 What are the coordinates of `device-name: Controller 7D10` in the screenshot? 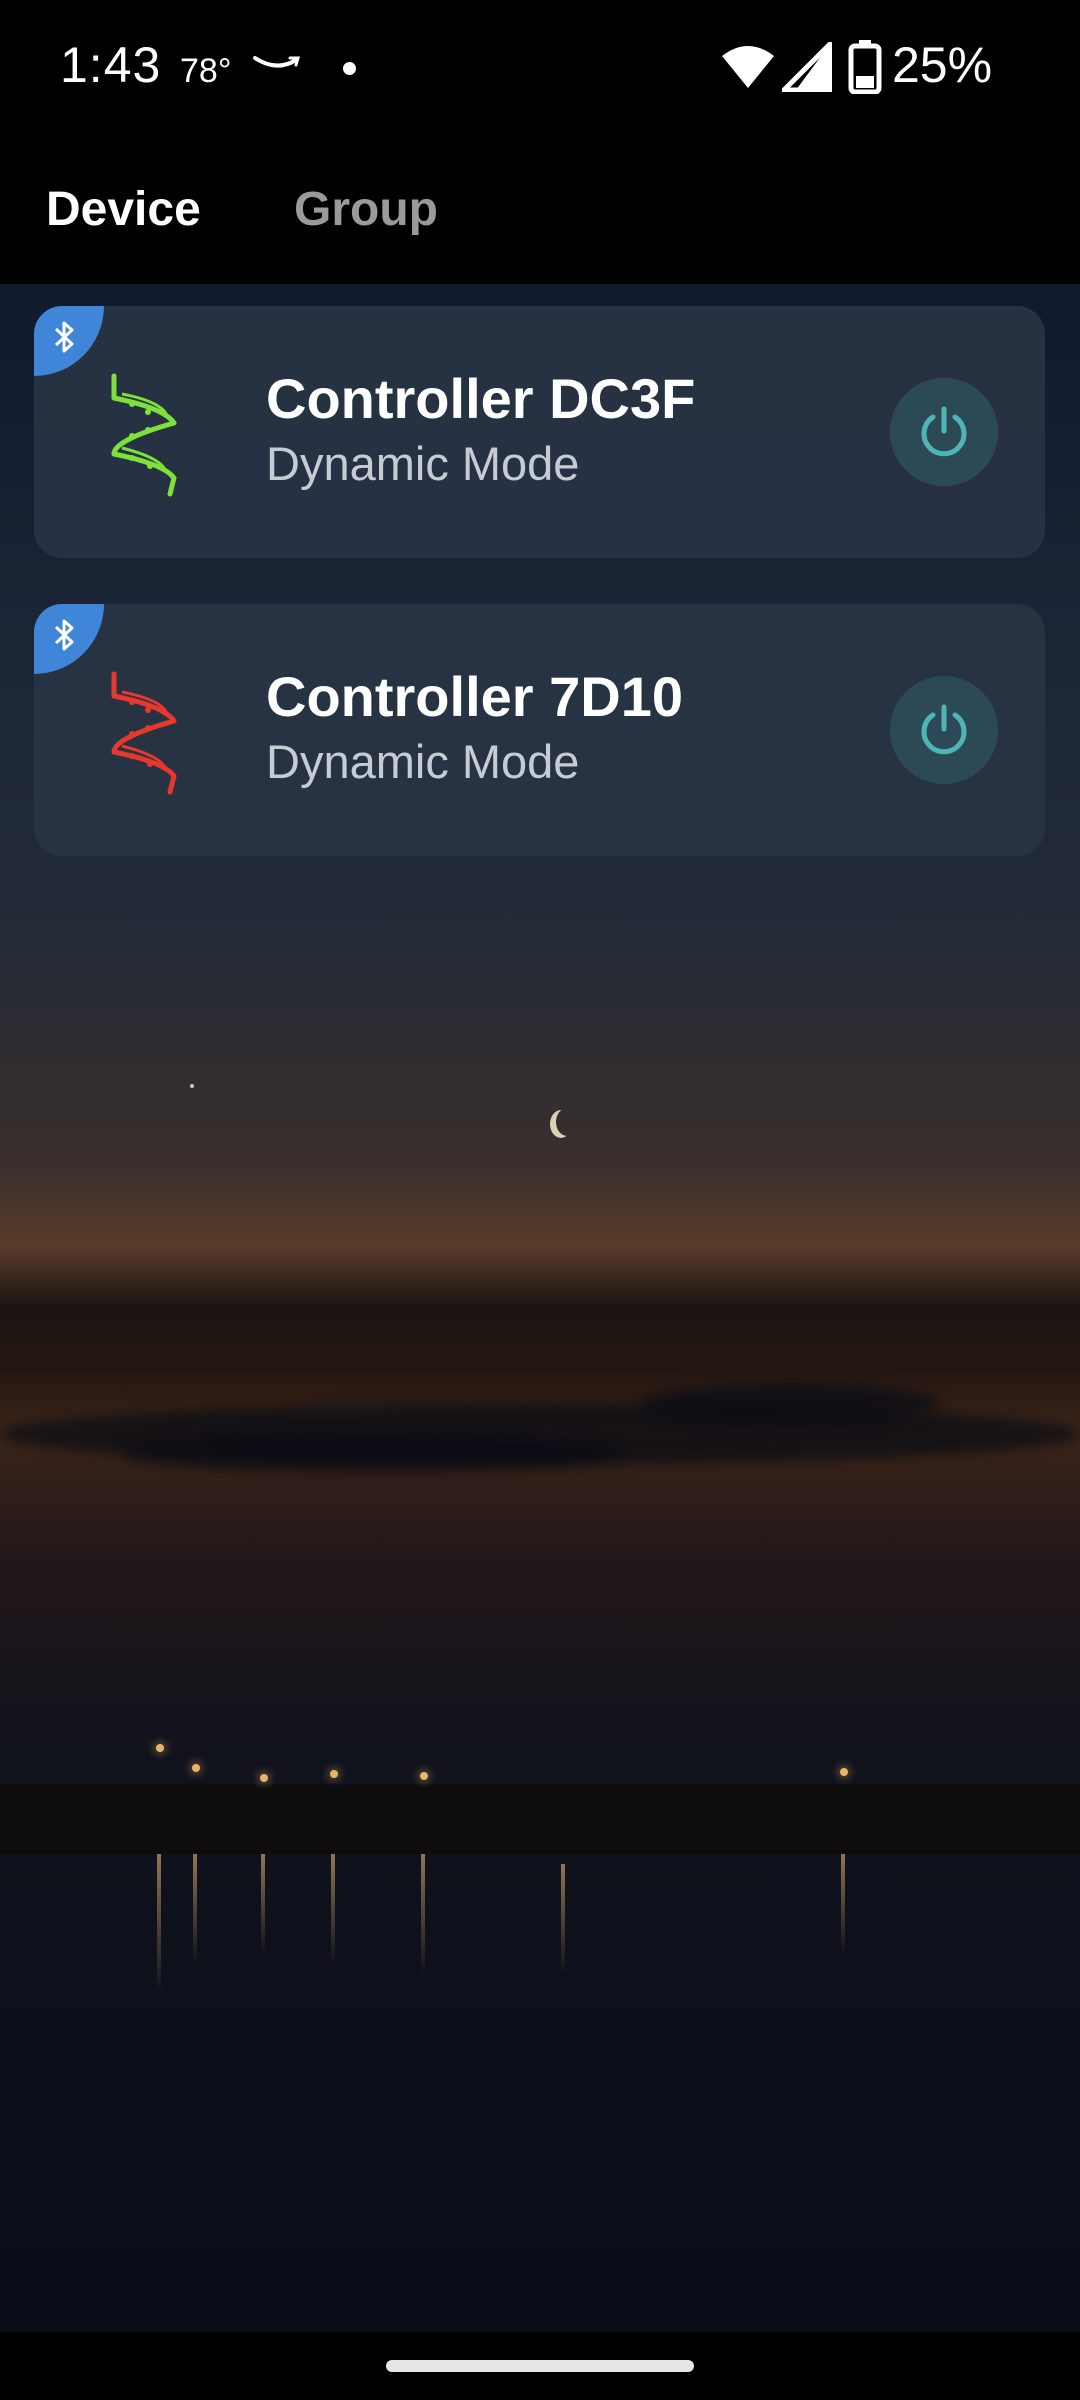 It's located at (474, 696).